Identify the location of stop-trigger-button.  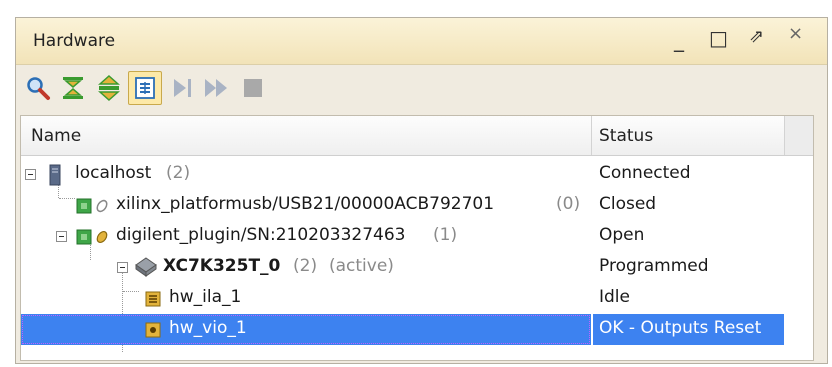
(253, 88).